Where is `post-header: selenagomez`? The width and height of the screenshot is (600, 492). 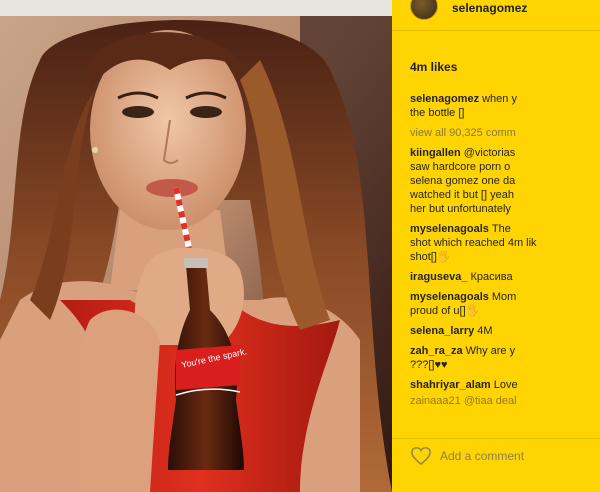 post-header: selenagomez is located at coordinates (496, 11).